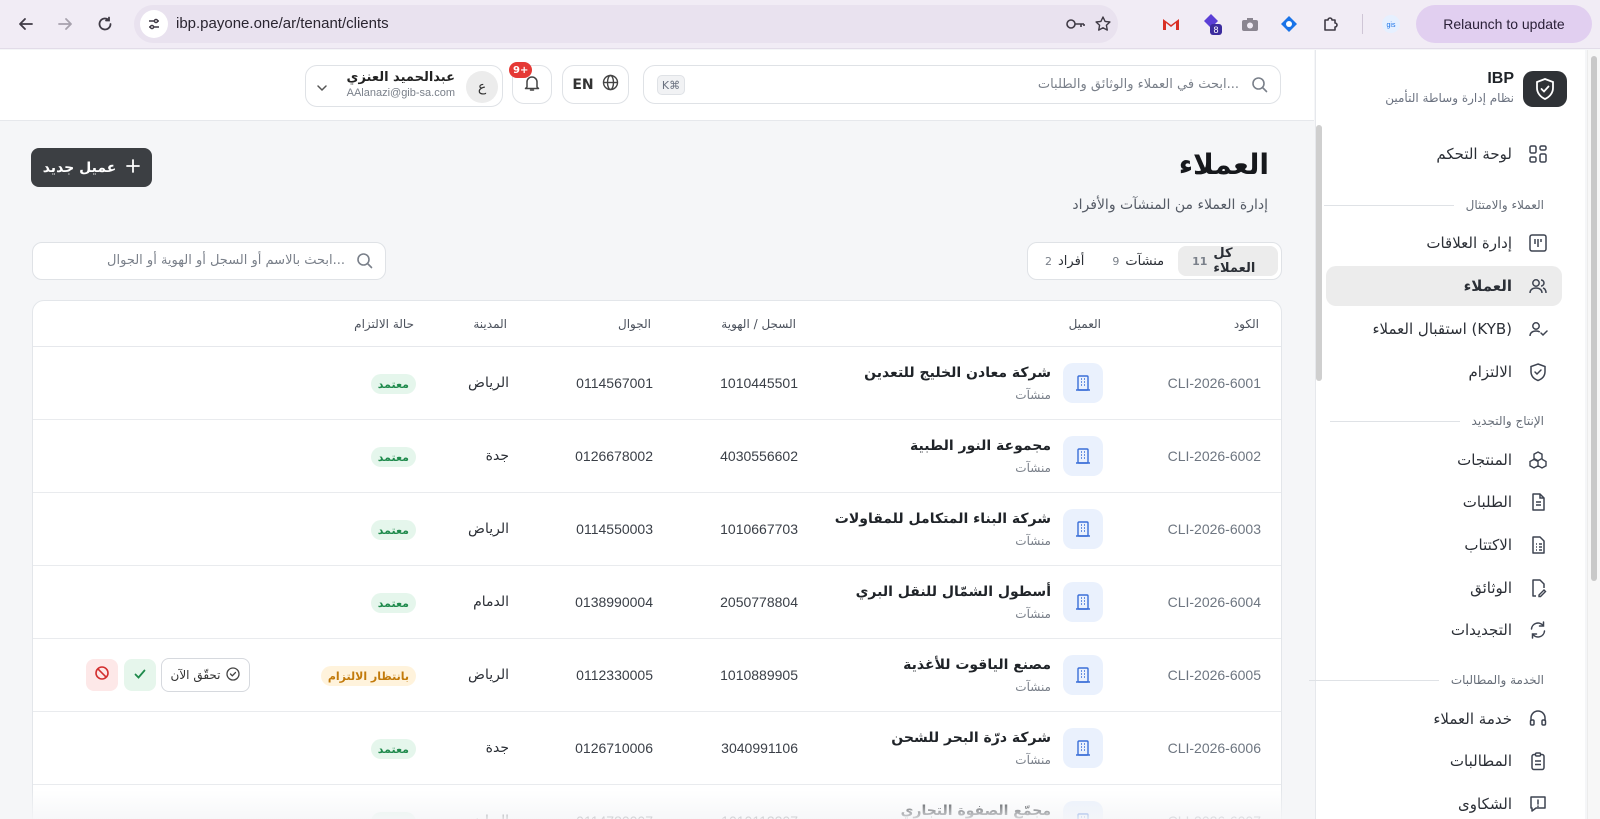 The image size is (1600, 819). I want to click on tab-count: 2, so click(1048, 261).